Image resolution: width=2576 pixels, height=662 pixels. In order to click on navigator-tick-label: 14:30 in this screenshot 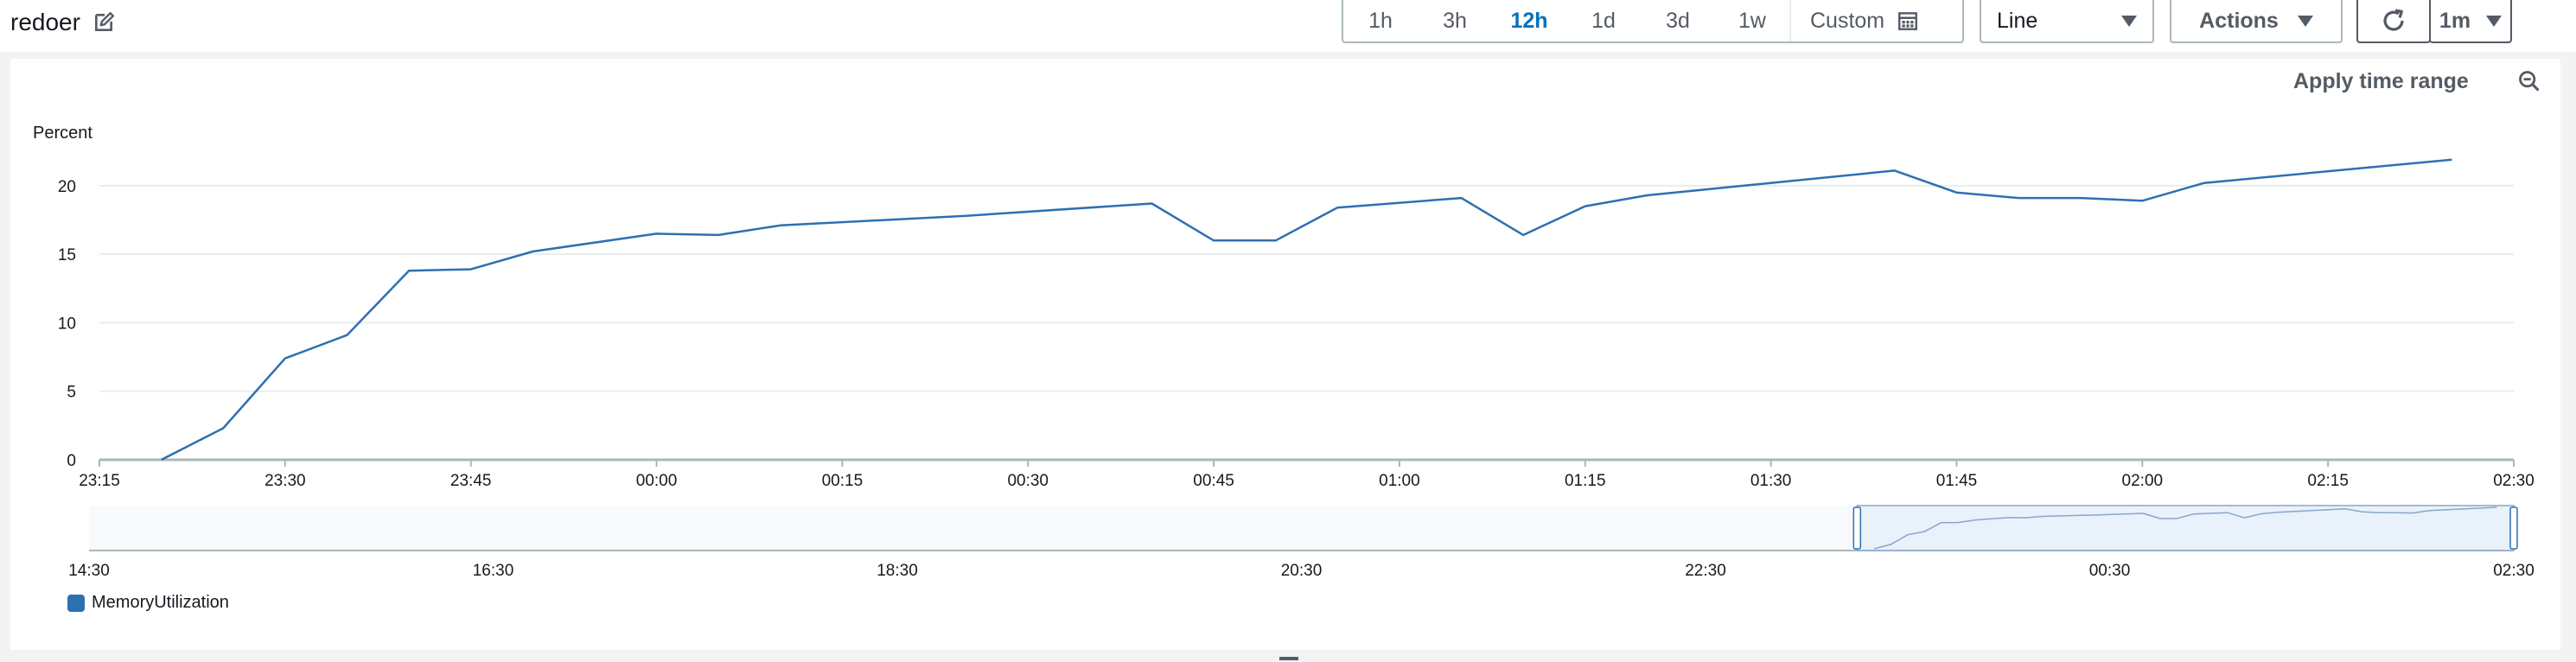, I will do `click(89, 571)`.